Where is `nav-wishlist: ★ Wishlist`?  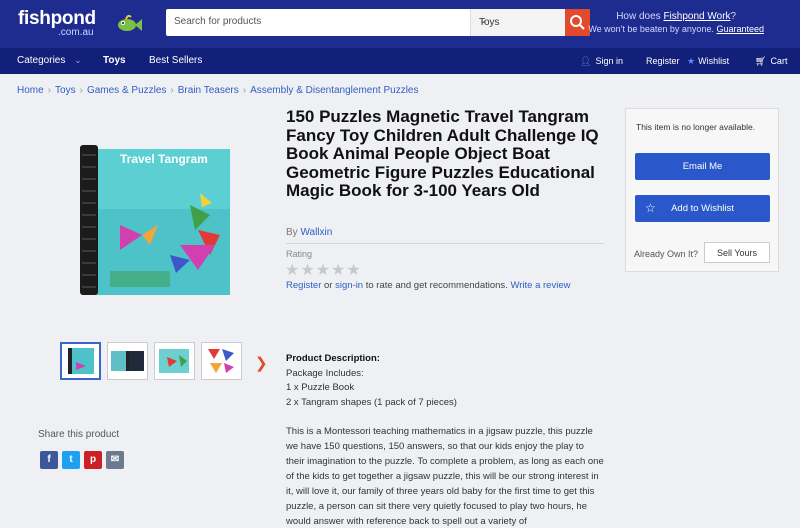 nav-wishlist: ★ Wishlist is located at coordinates (708, 61).